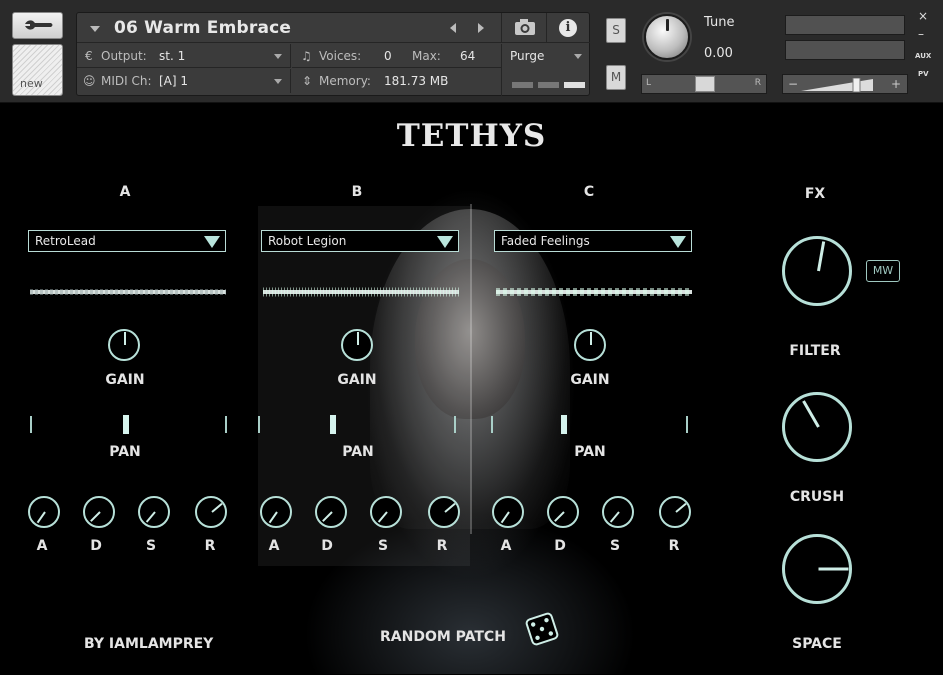  What do you see at coordinates (125, 192) in the screenshot?
I see `layer-a-label: A` at bounding box center [125, 192].